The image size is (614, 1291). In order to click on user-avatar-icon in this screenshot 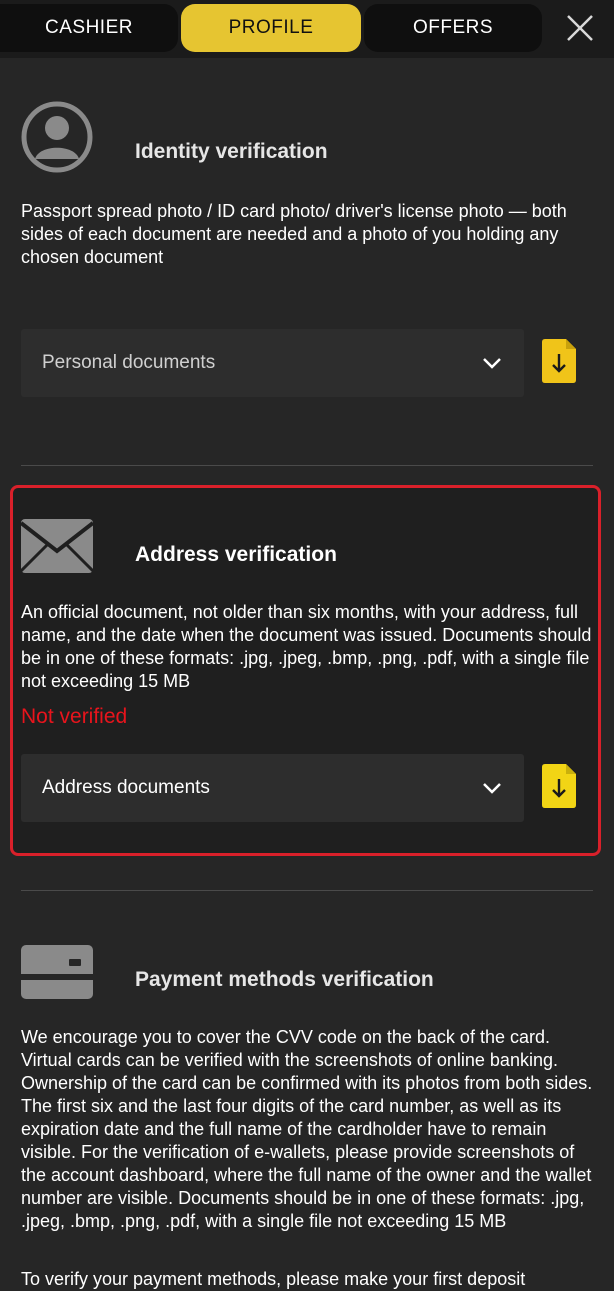, I will do `click(57, 137)`.